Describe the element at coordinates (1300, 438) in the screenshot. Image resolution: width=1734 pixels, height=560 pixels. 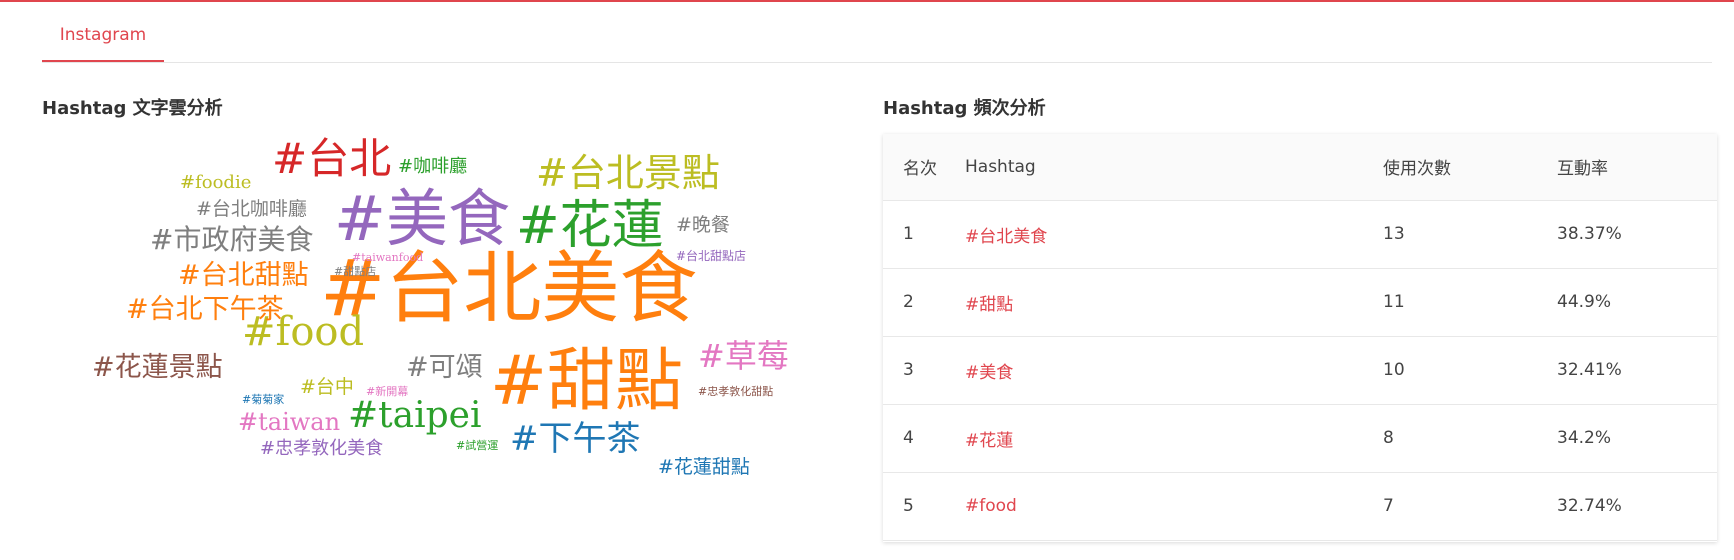
I see `table-row: 4 #花蓮 8 34.2%` at that location.